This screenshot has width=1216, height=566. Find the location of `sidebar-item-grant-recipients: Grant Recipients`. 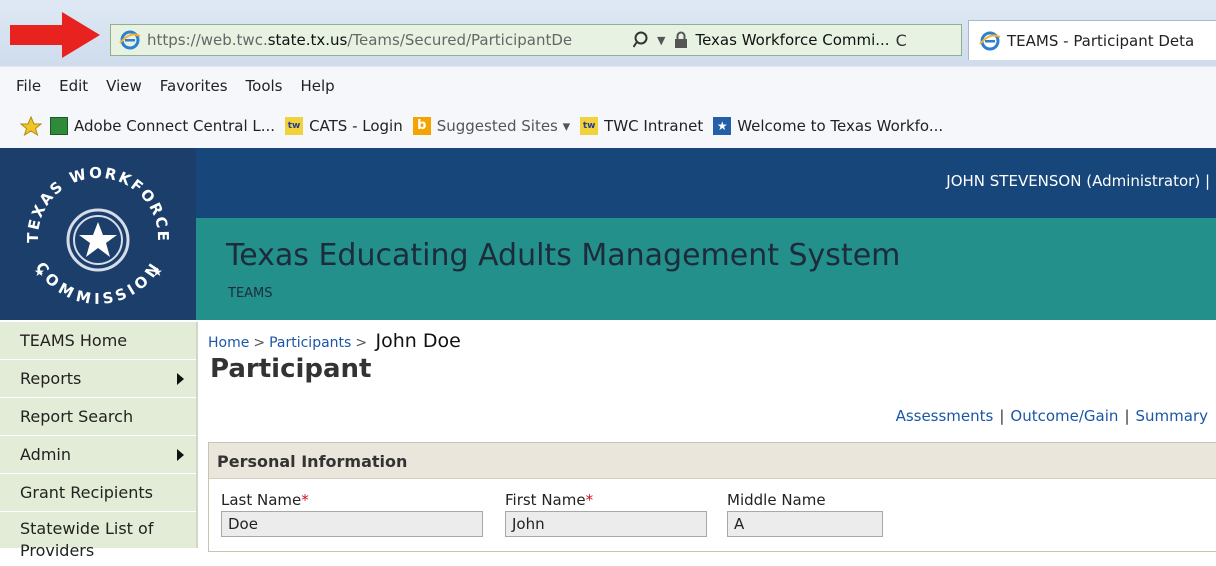

sidebar-item-grant-recipients: Grant Recipients is located at coordinates (98, 493).